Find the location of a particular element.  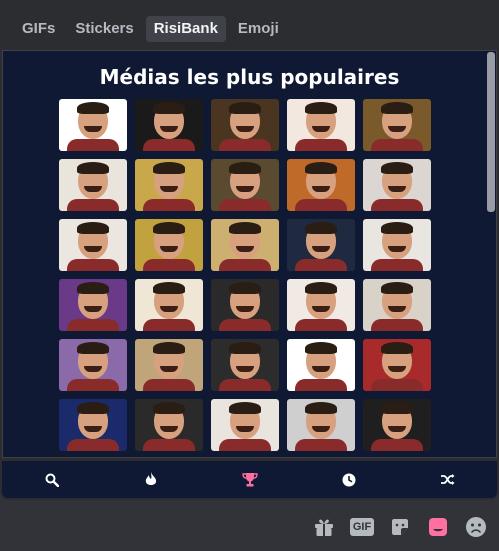

panel-scrollbar is located at coordinates (491, 132).